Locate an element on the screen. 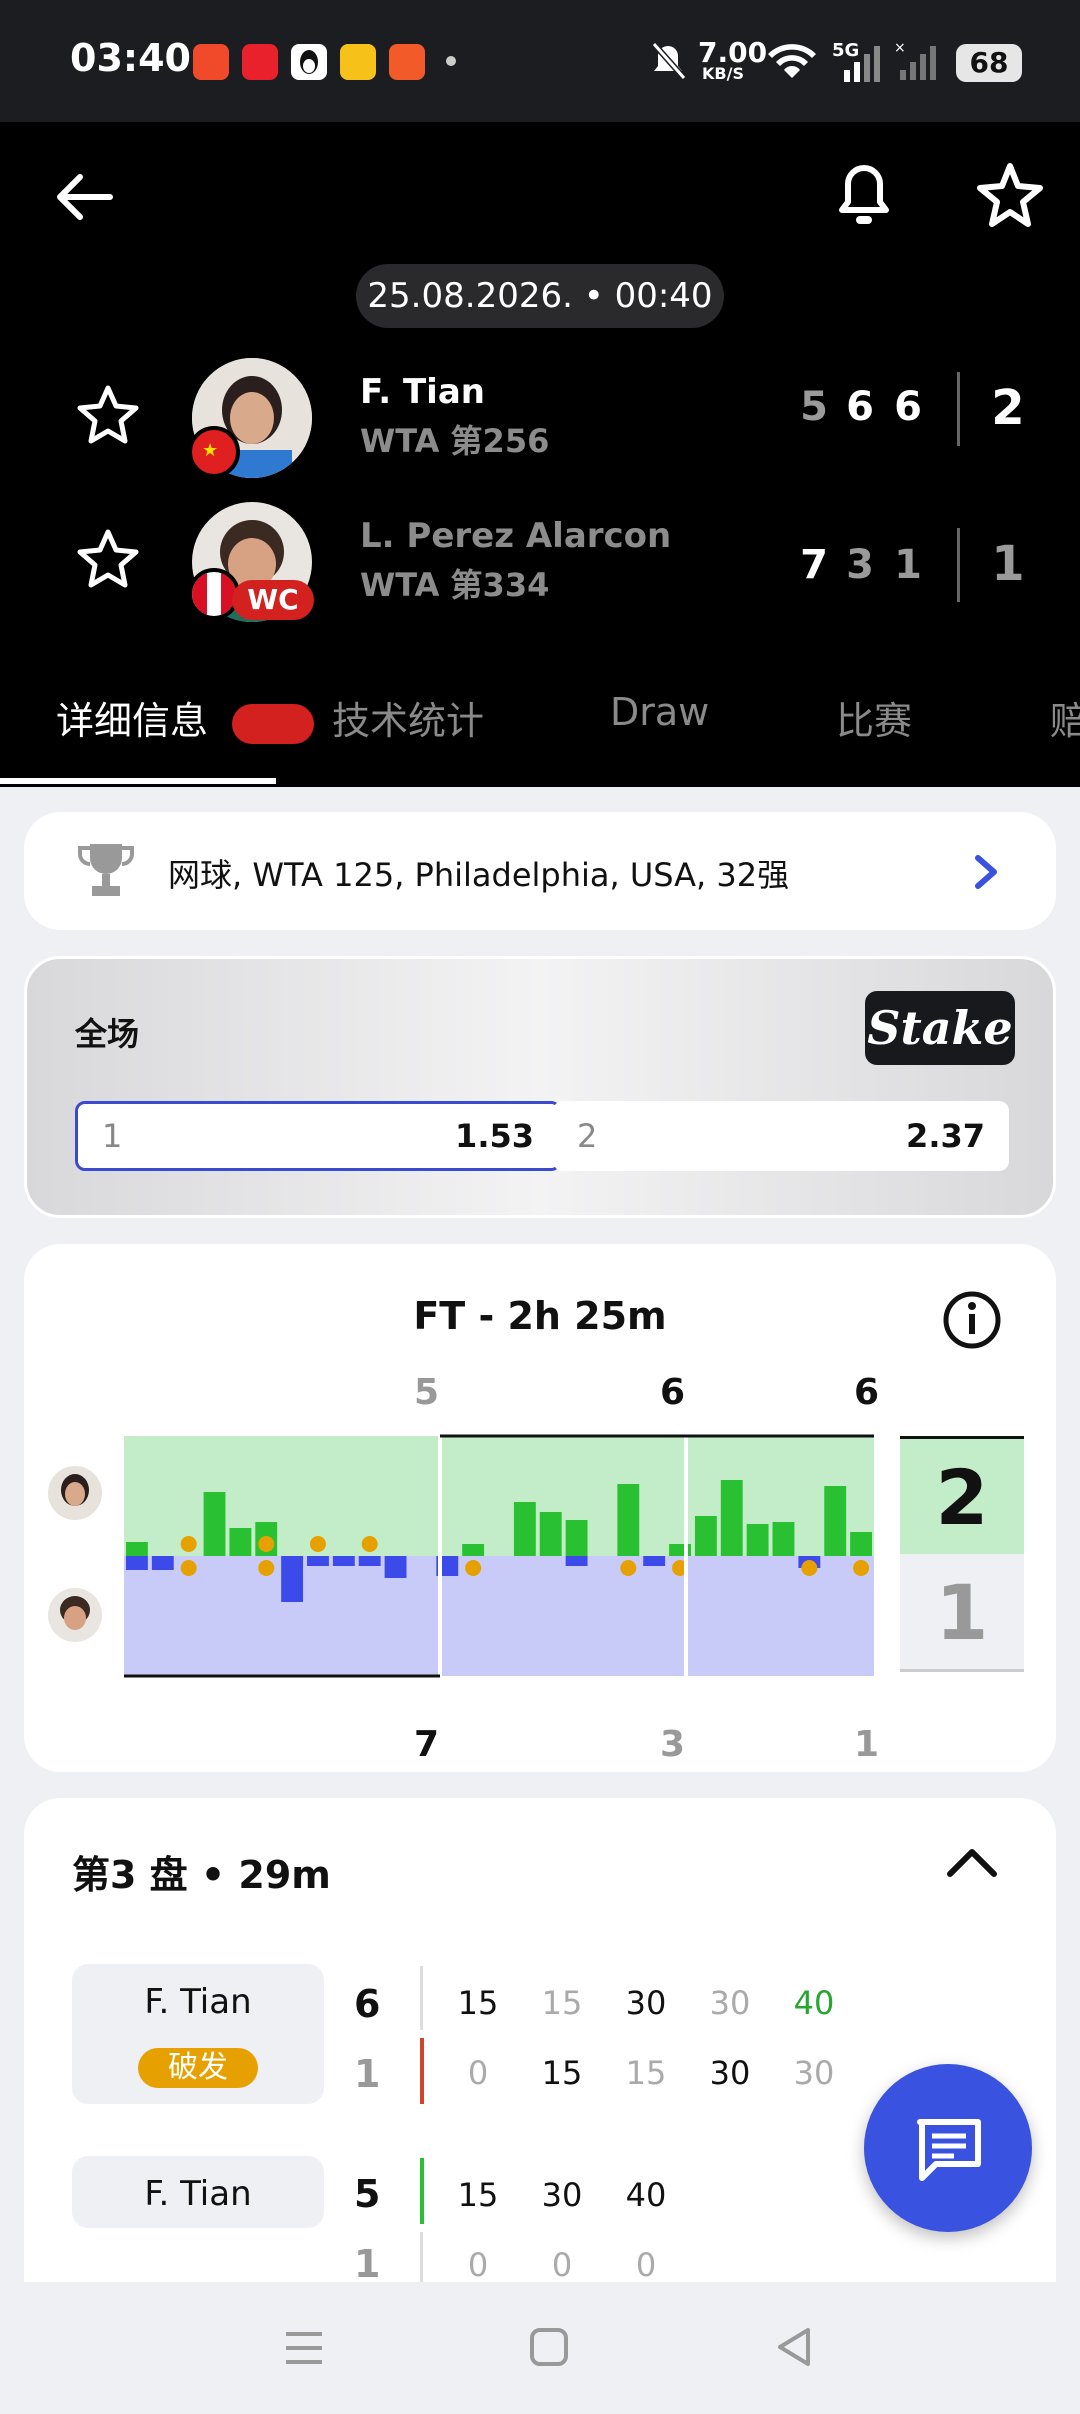 The image size is (1080, 2414). home-icon is located at coordinates (549, 2347).